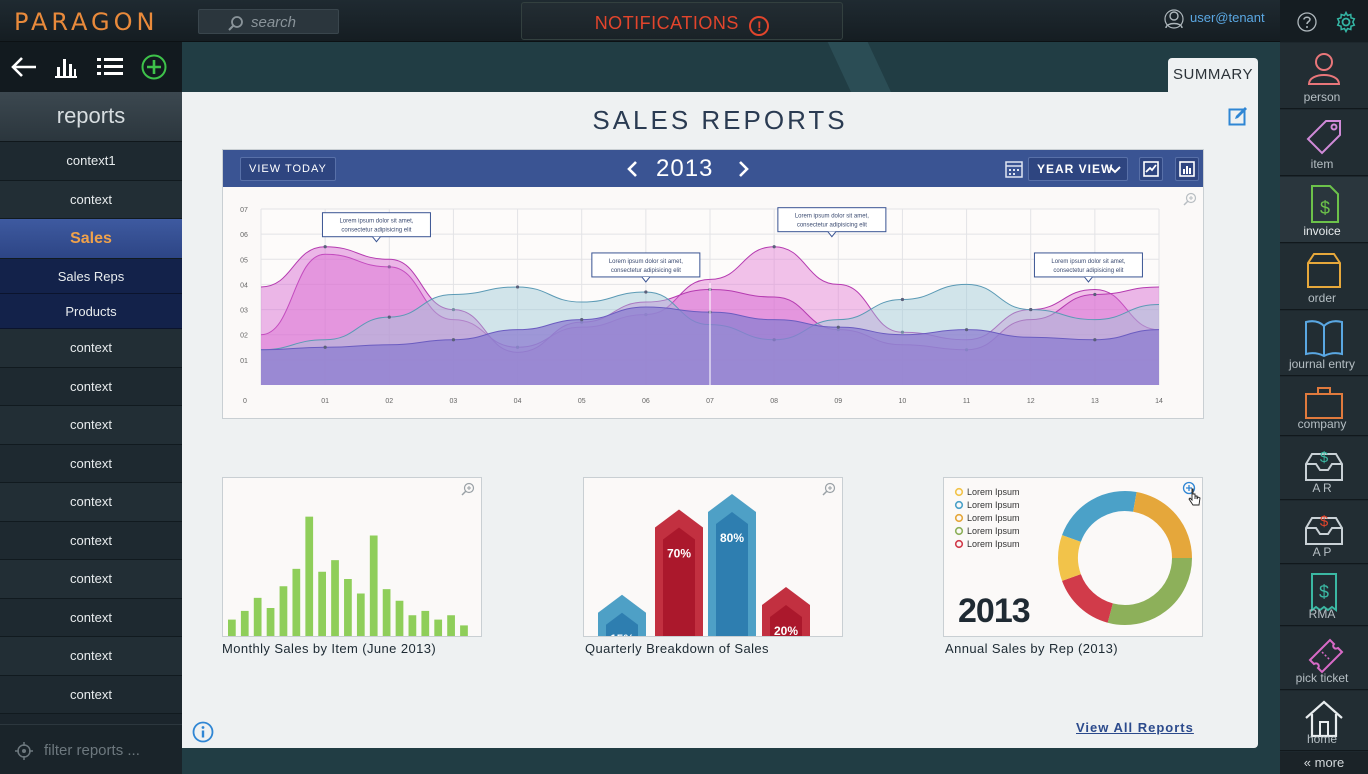 Image resolution: width=1368 pixels, height=774 pixels. Describe the element at coordinates (110, 67) in the screenshot. I see `list-icon` at that location.